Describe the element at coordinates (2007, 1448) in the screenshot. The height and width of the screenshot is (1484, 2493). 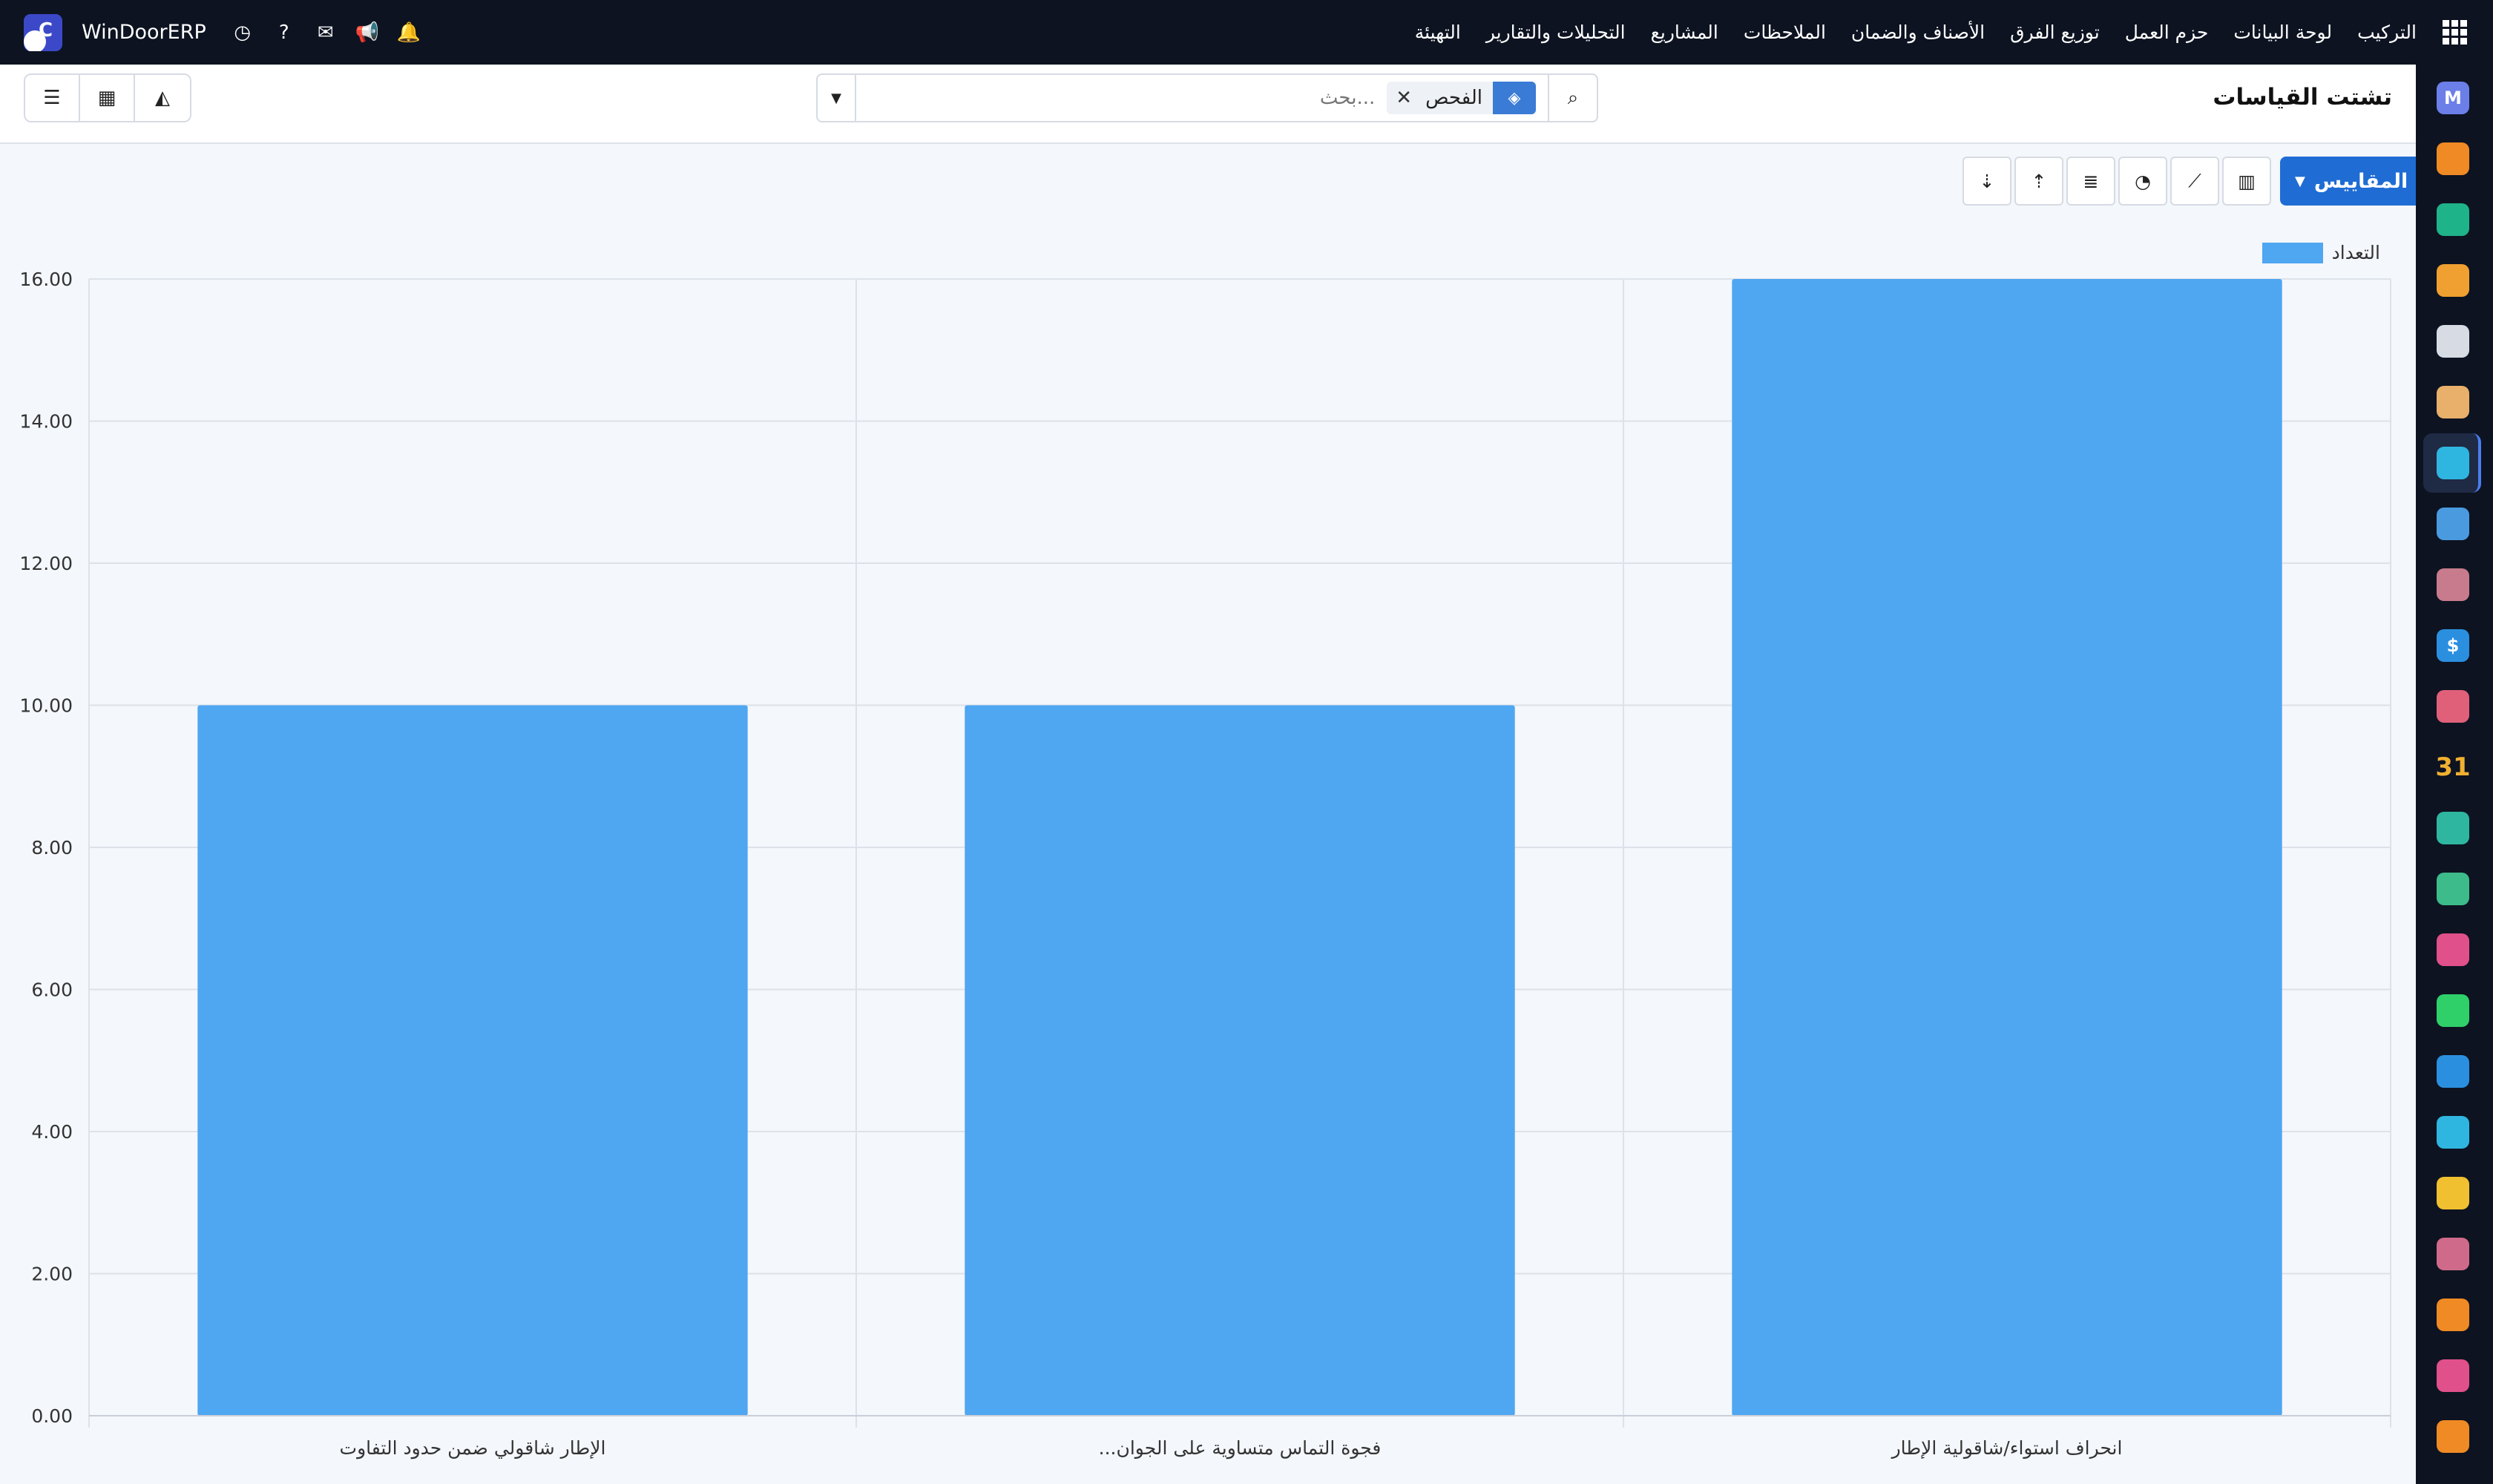
I see `x-tick-label: انحراف استواء/شاقولية الإطار` at that location.